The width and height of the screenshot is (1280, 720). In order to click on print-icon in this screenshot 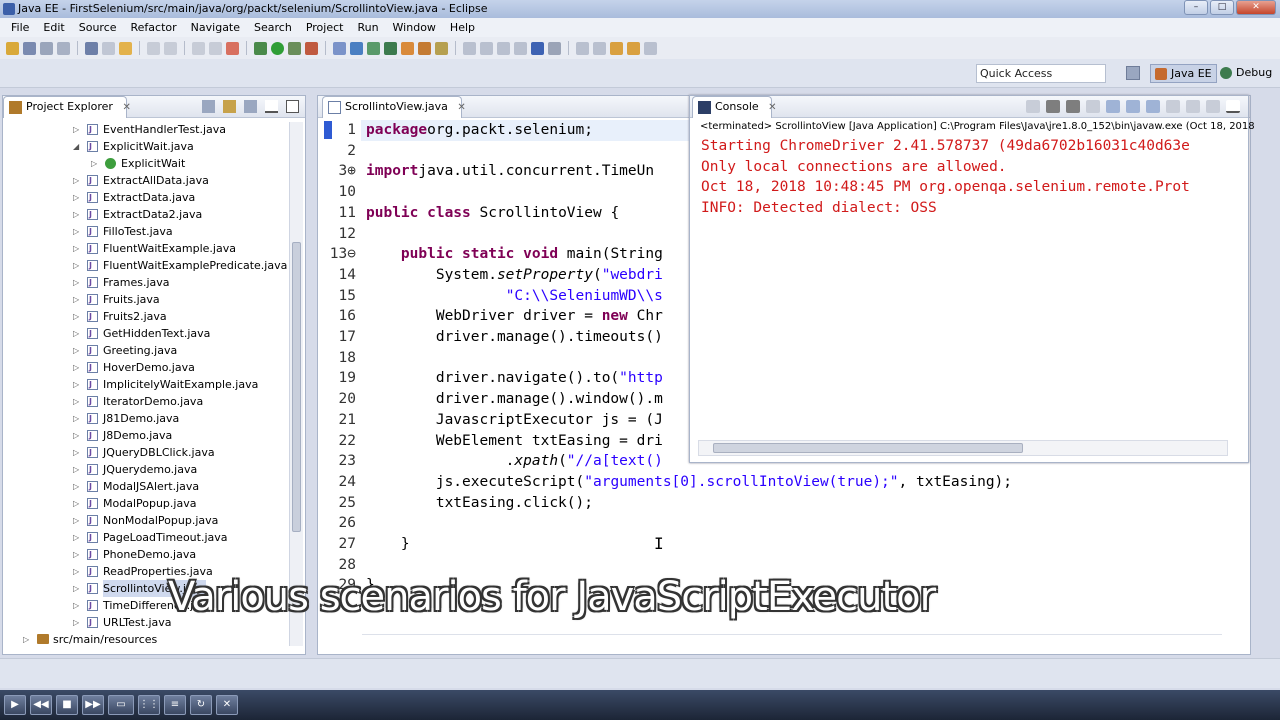, I will do `click(63, 48)`.